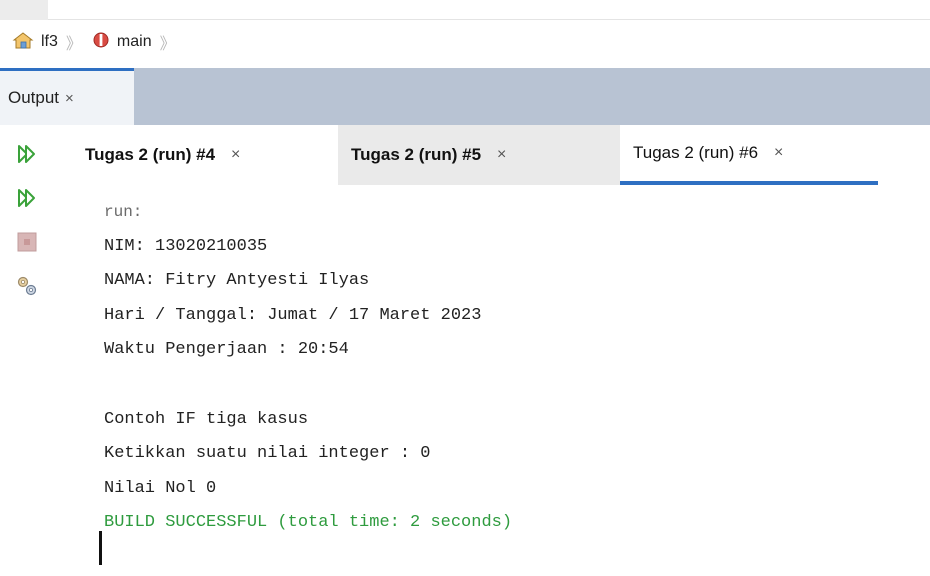  I want to click on settings-icon, so click(27, 288).